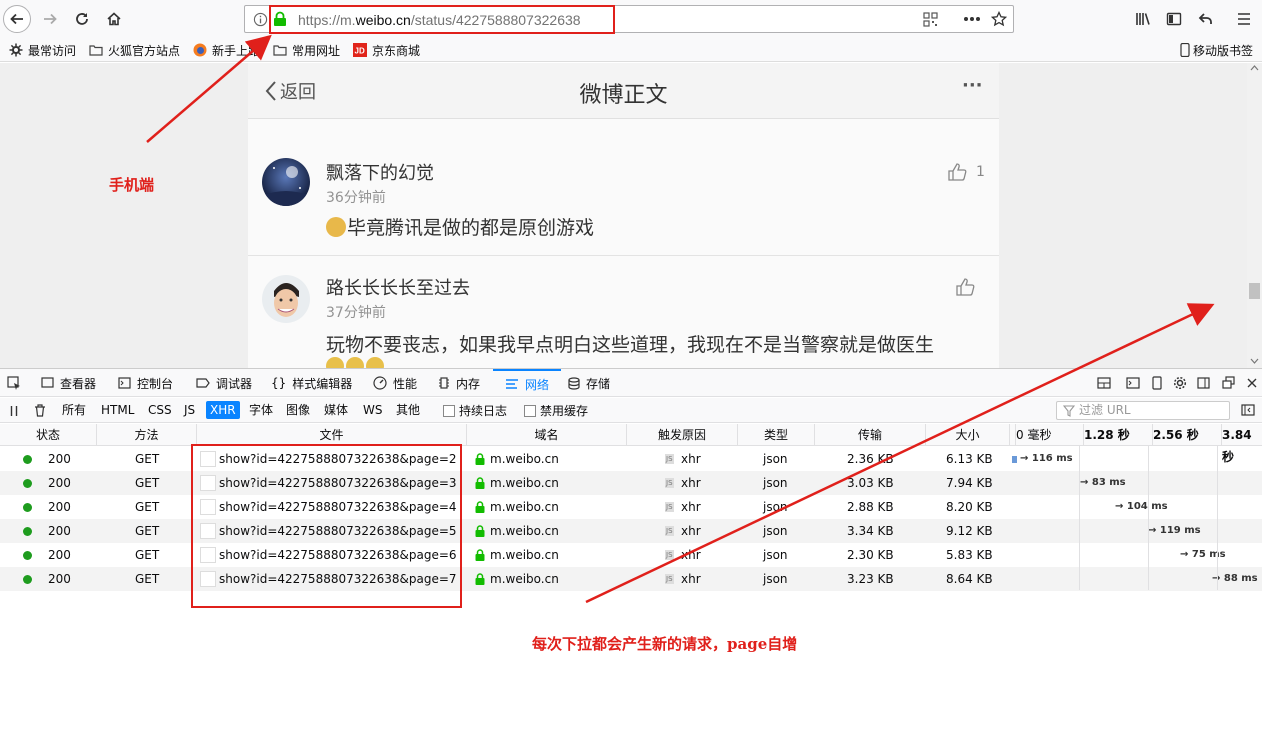 The image size is (1262, 729). I want to click on arrow-to-url, so click(209, 88).